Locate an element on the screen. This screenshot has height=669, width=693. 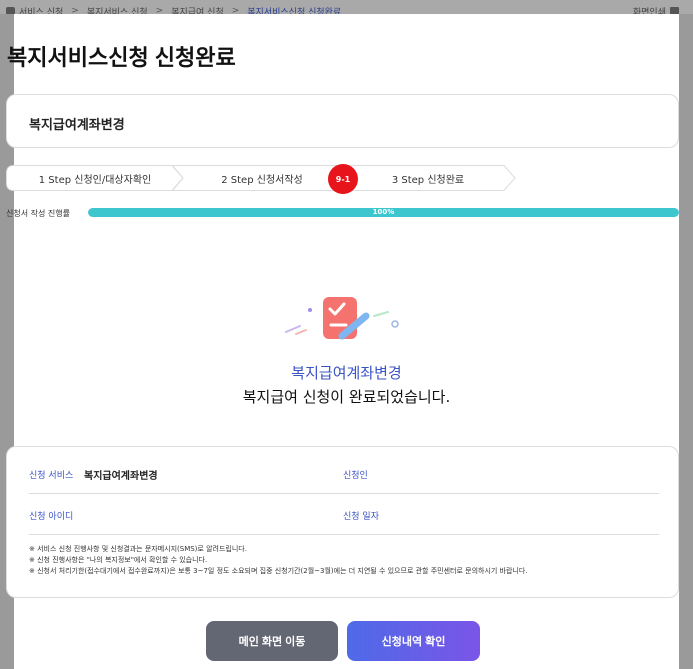
progress-label: 신청서 작성 진행률 is located at coordinates (38, 213).